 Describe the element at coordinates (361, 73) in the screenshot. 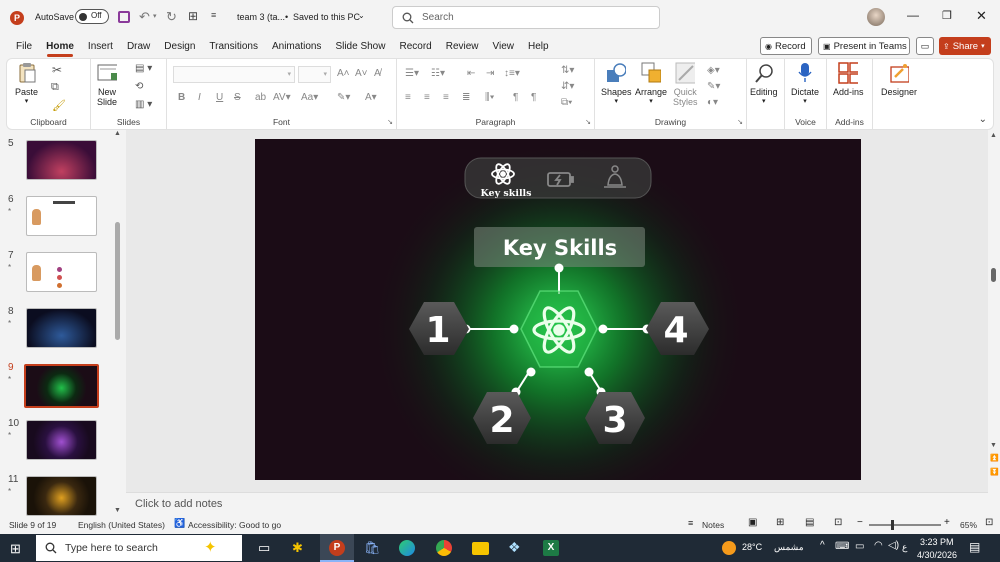

I see `decrease-font-icon: A˅` at that location.